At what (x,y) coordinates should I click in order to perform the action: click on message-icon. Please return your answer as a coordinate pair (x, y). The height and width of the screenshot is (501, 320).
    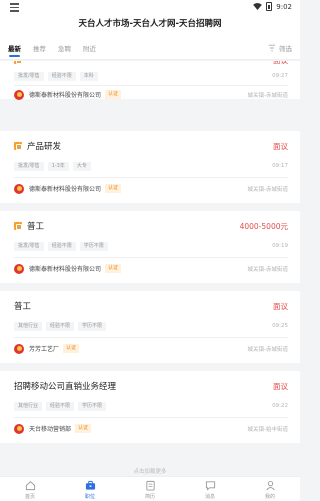
    Looking at the image, I should click on (210, 486).